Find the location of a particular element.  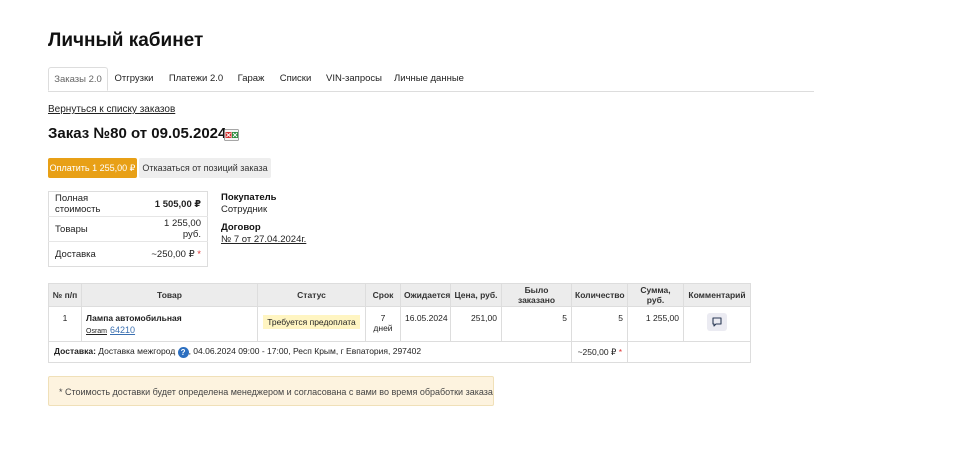

row-sum: 1 255,00 is located at coordinates (655, 324).